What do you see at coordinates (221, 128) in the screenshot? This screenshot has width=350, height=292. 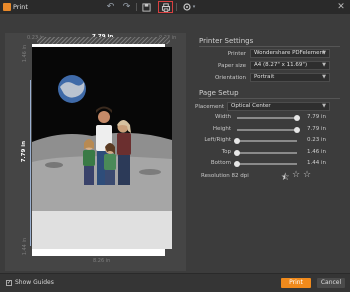 I see `slider-label: Height` at bounding box center [221, 128].